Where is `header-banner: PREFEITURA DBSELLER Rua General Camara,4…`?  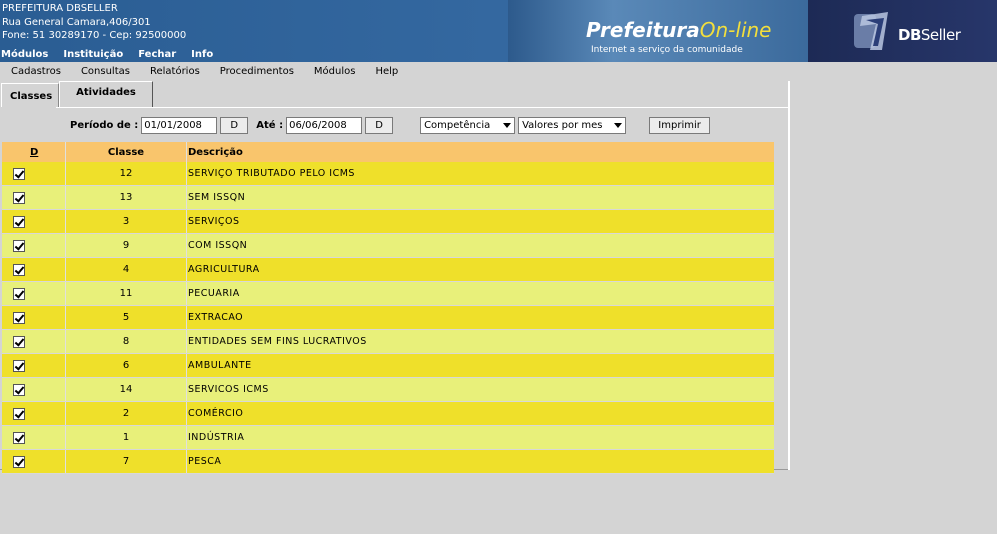 header-banner: PREFEITURA DBSELLER Rua General Camara,4… is located at coordinates (498, 31).